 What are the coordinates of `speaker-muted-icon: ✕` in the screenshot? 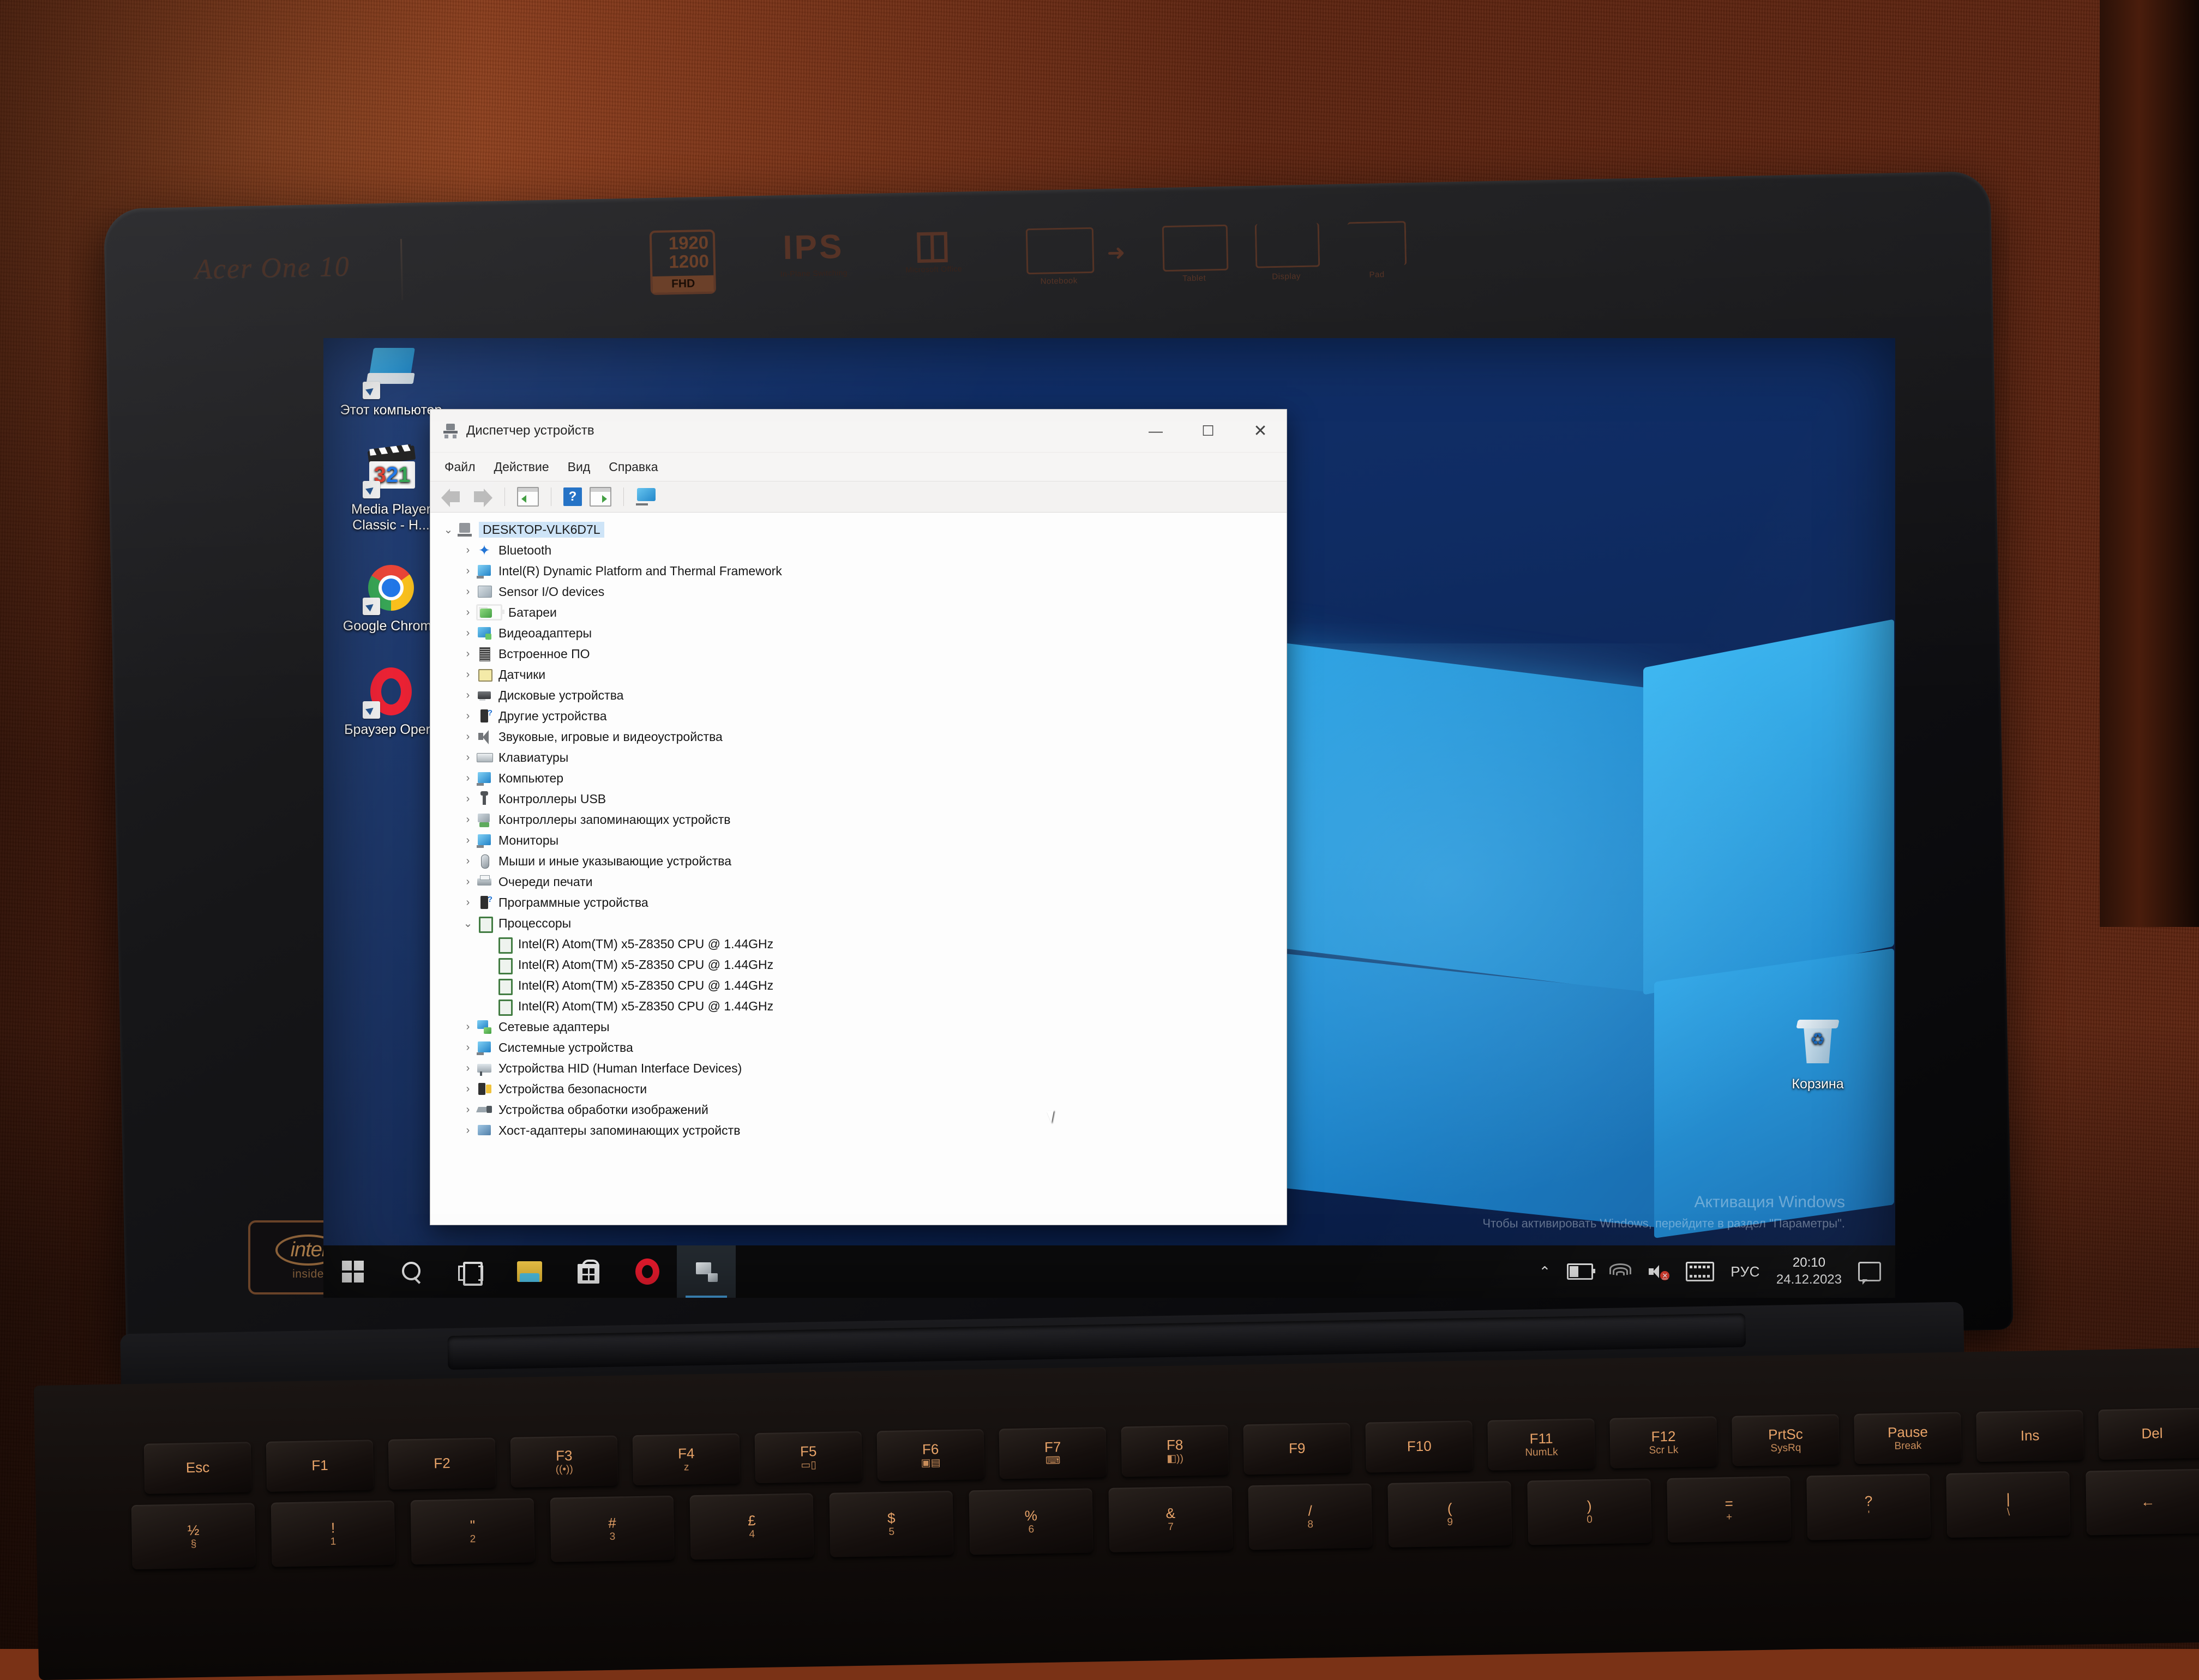 It's located at (1659, 1271).